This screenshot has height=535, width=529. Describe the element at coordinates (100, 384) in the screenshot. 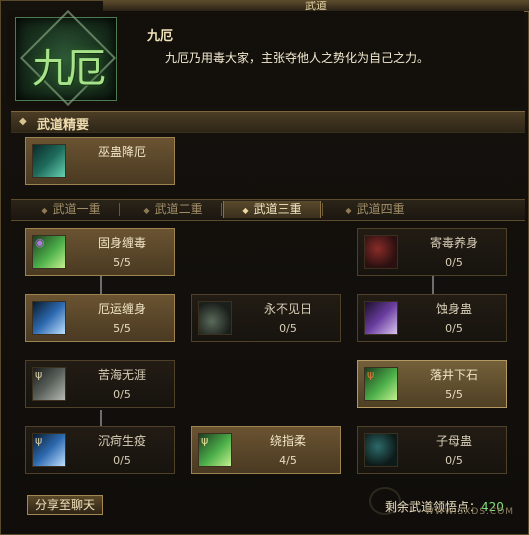

I see `skill-node: ψ 苦海无涯 0/5` at that location.